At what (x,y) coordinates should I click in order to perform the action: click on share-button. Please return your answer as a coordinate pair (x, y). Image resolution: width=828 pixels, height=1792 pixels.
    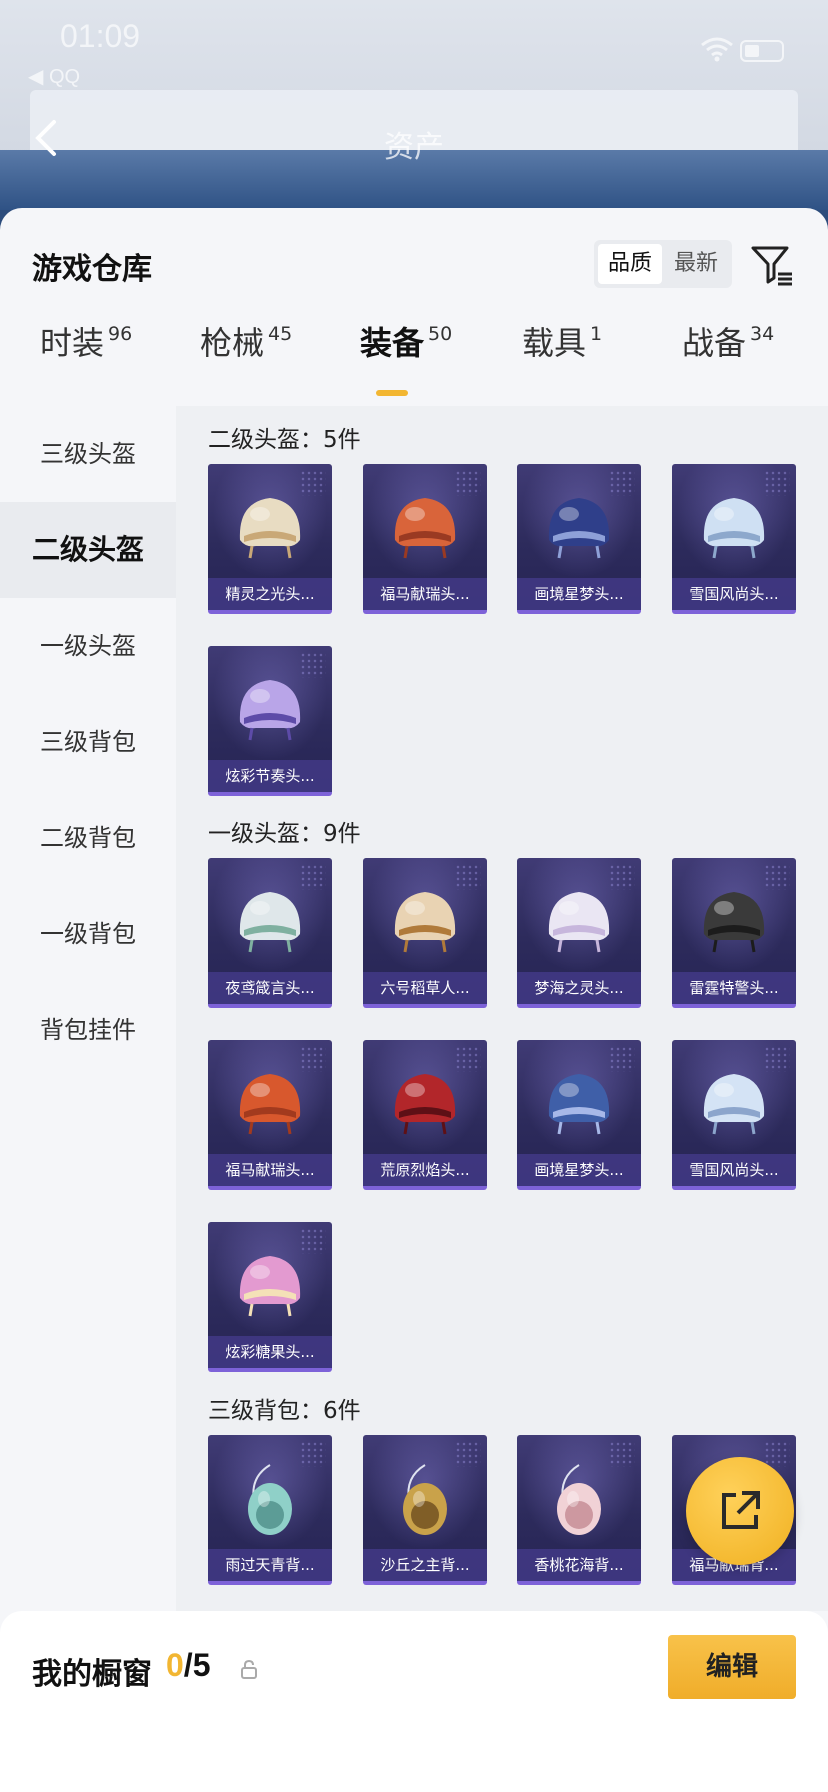
    Looking at the image, I should click on (740, 1511).